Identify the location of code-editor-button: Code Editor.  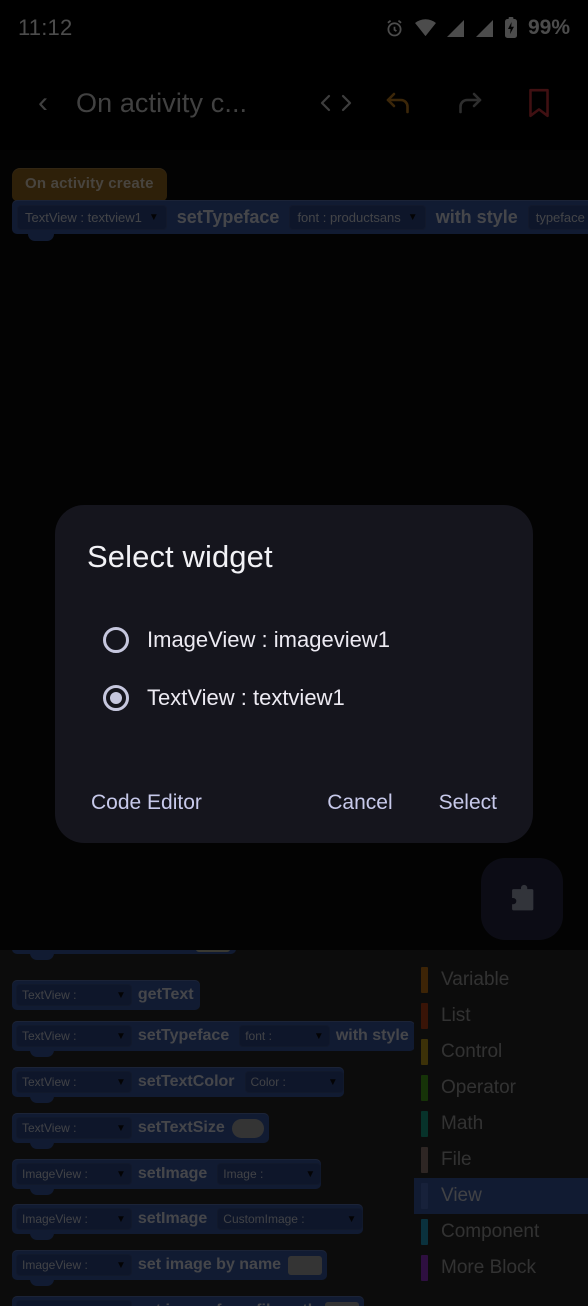
(146, 803).